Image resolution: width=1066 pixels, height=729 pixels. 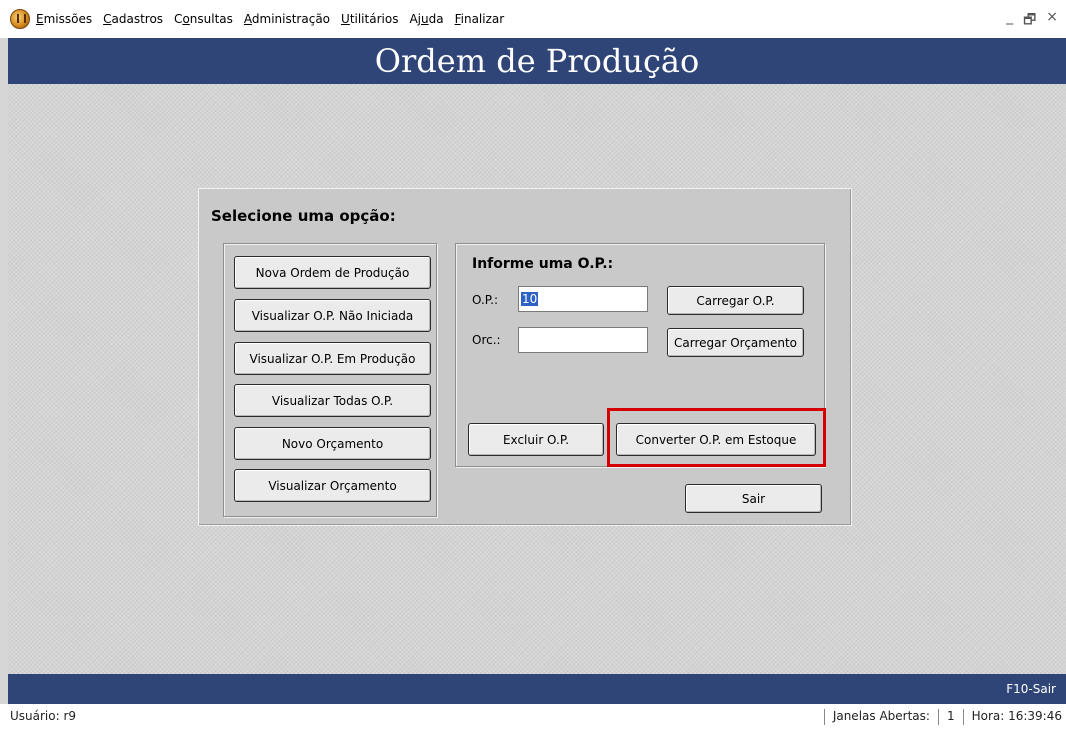 What do you see at coordinates (543, 264) in the screenshot?
I see `op-group-title: Informe uma O.P.:` at bounding box center [543, 264].